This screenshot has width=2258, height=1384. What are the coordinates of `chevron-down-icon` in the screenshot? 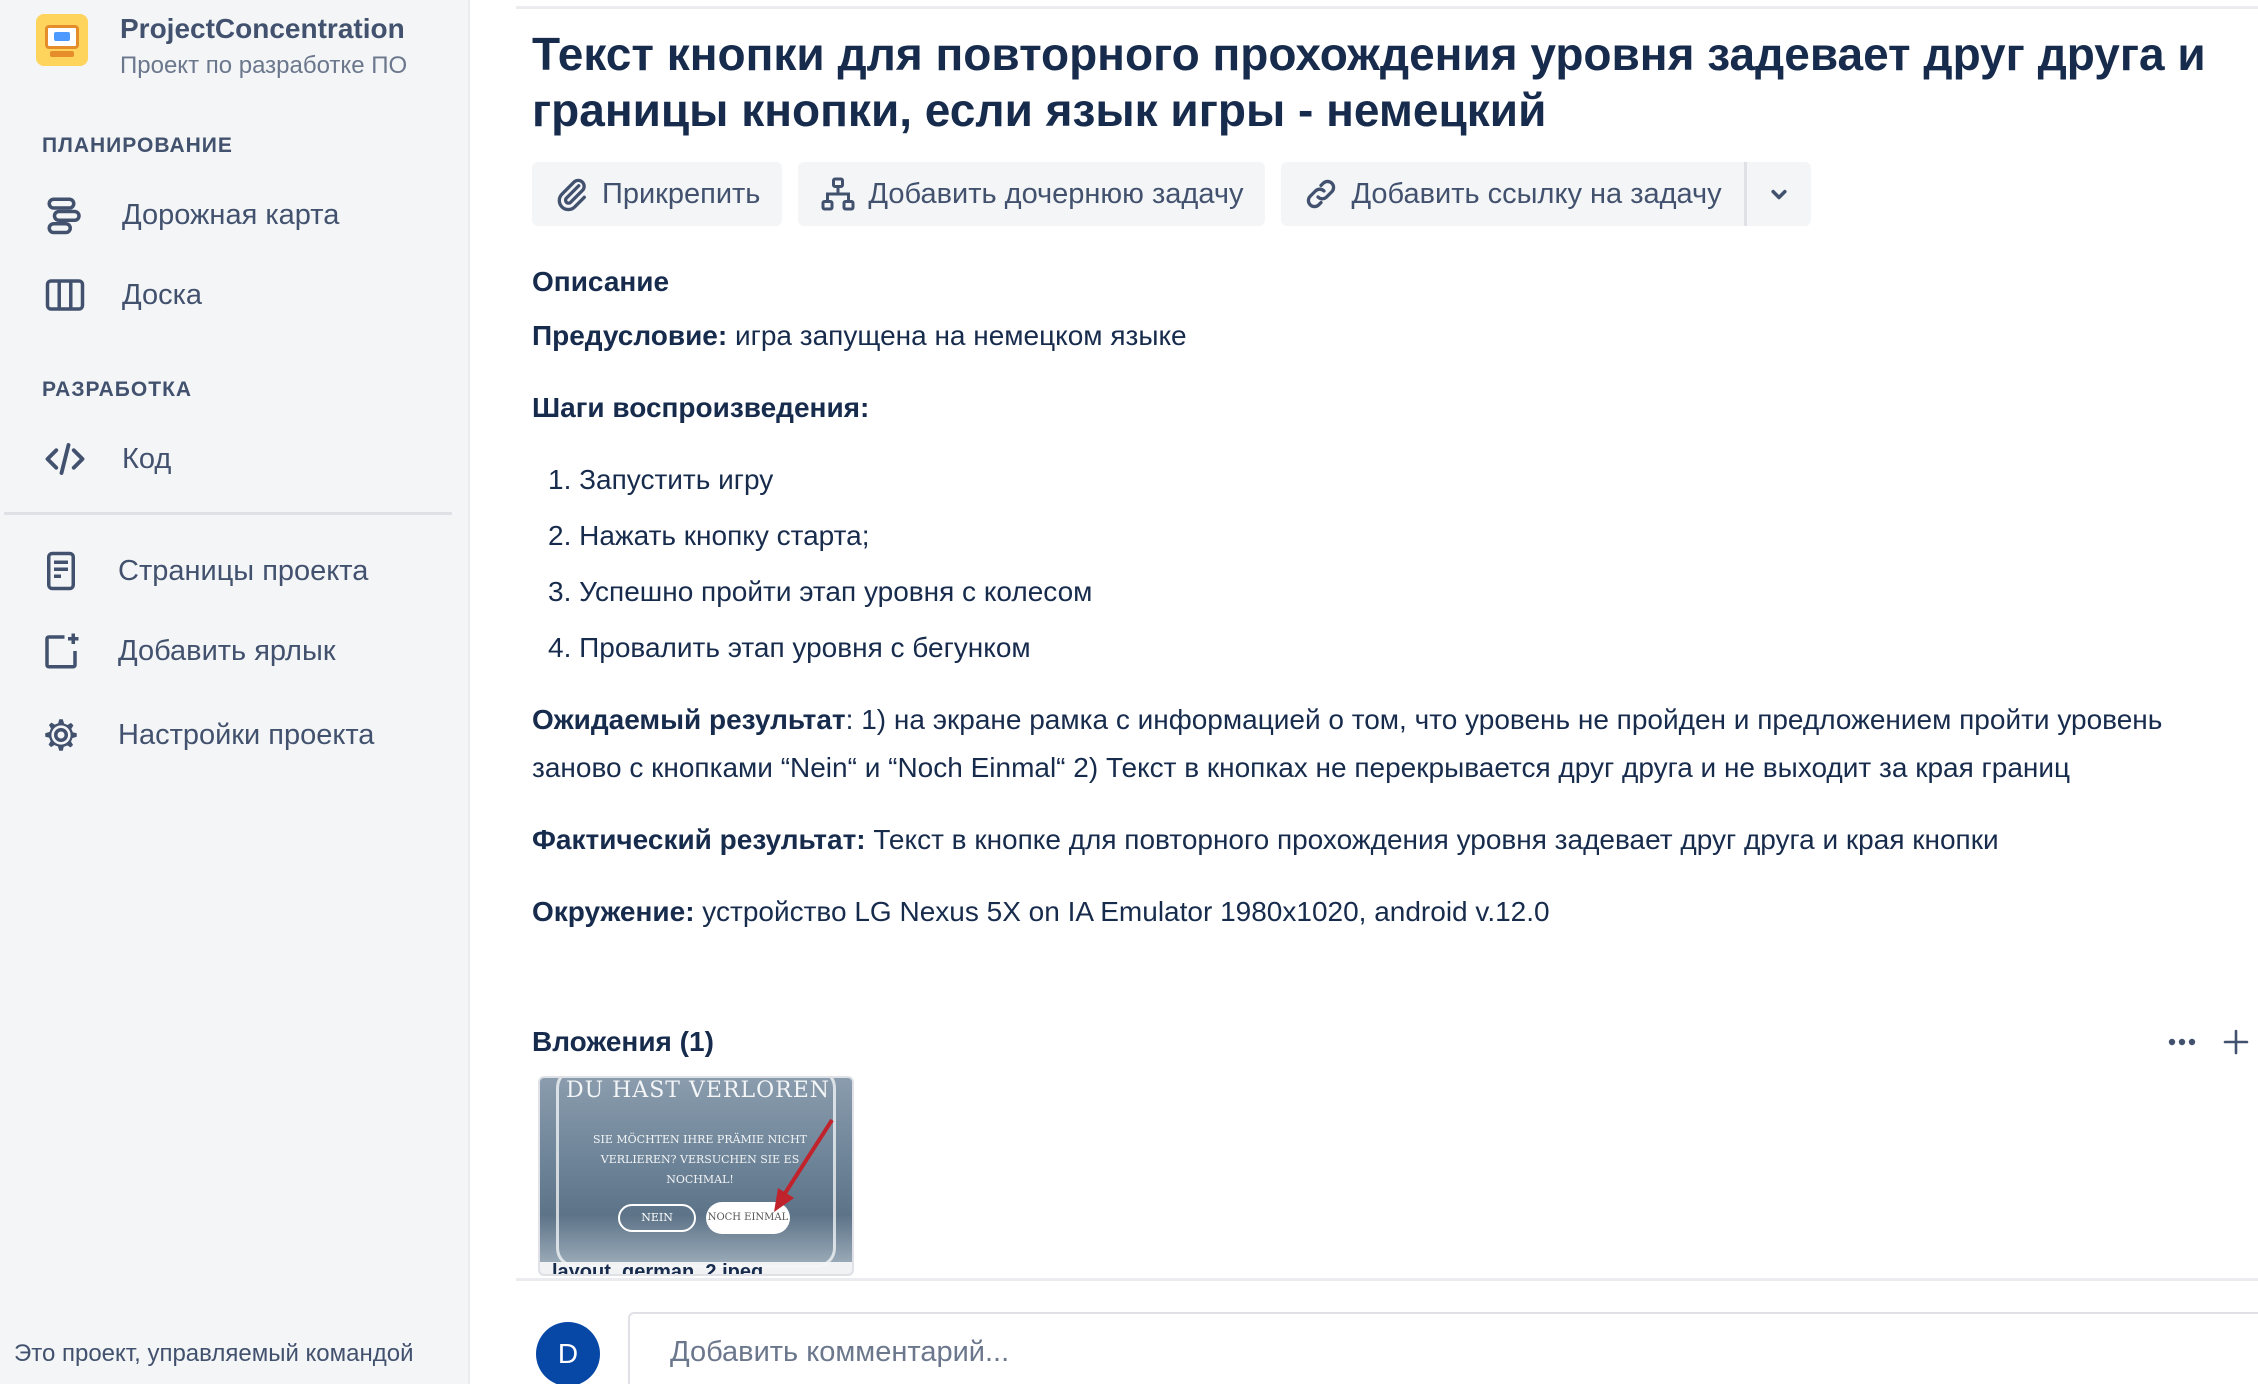 It's located at (1779, 194).